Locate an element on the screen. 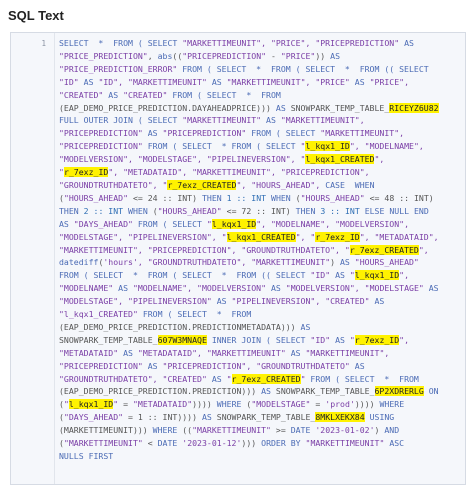  sql-keyword: FROM ( SELECT * FROM ( SELECT is located at coordinates (224, 146).